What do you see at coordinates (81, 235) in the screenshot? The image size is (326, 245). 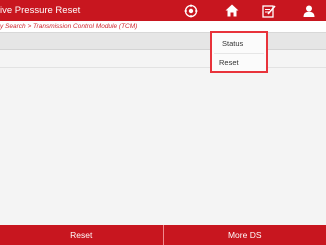 I see `reset-button: Reset` at bounding box center [81, 235].